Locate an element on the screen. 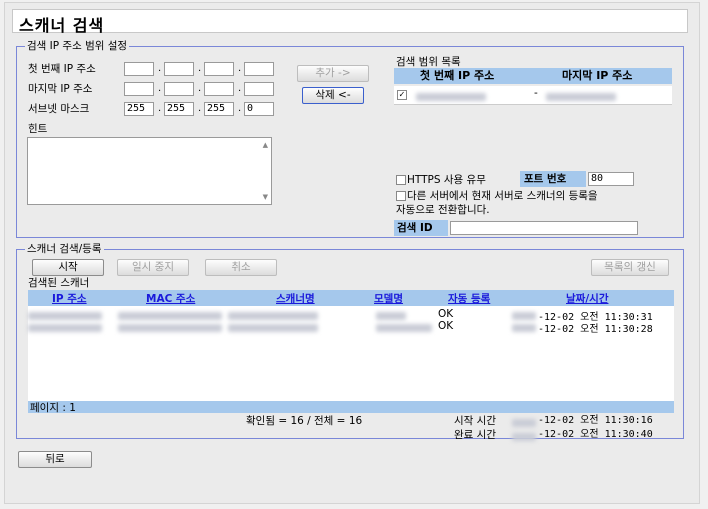  blurred-first-ip is located at coordinates (451, 97).